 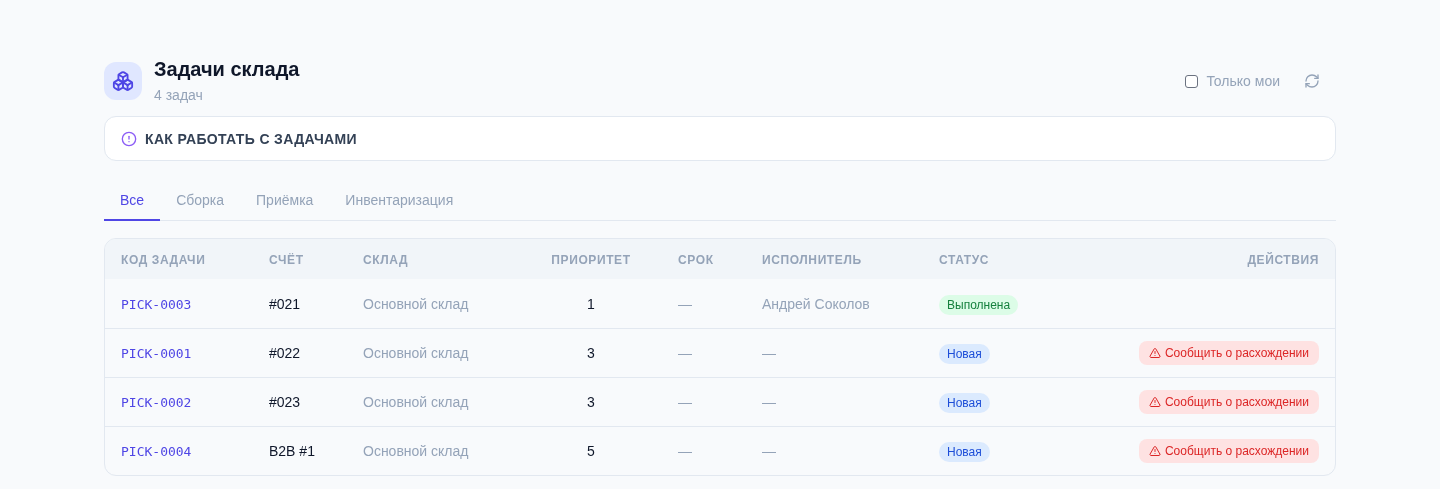 What do you see at coordinates (286, 260) in the screenshot?
I see `column-header: СЧЁТ` at bounding box center [286, 260].